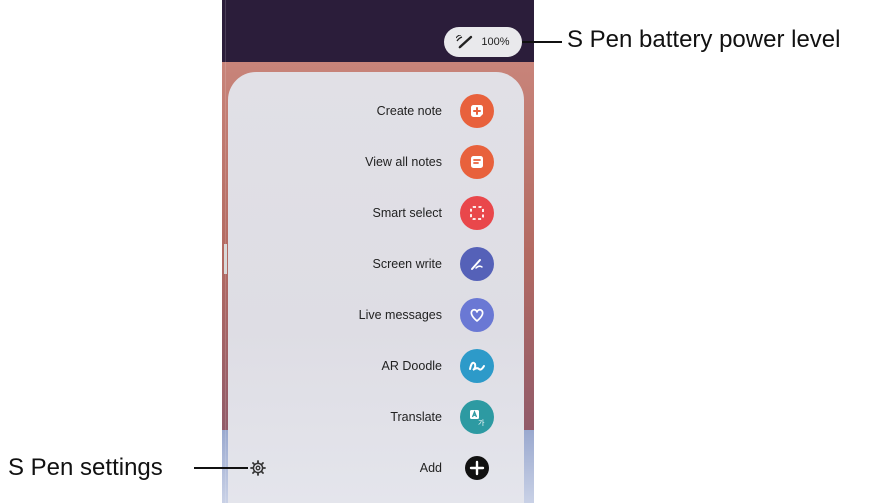 Image resolution: width=887 pixels, height=503 pixels. What do you see at coordinates (407, 264) in the screenshot?
I see `menu-item-label: Screen write` at bounding box center [407, 264].